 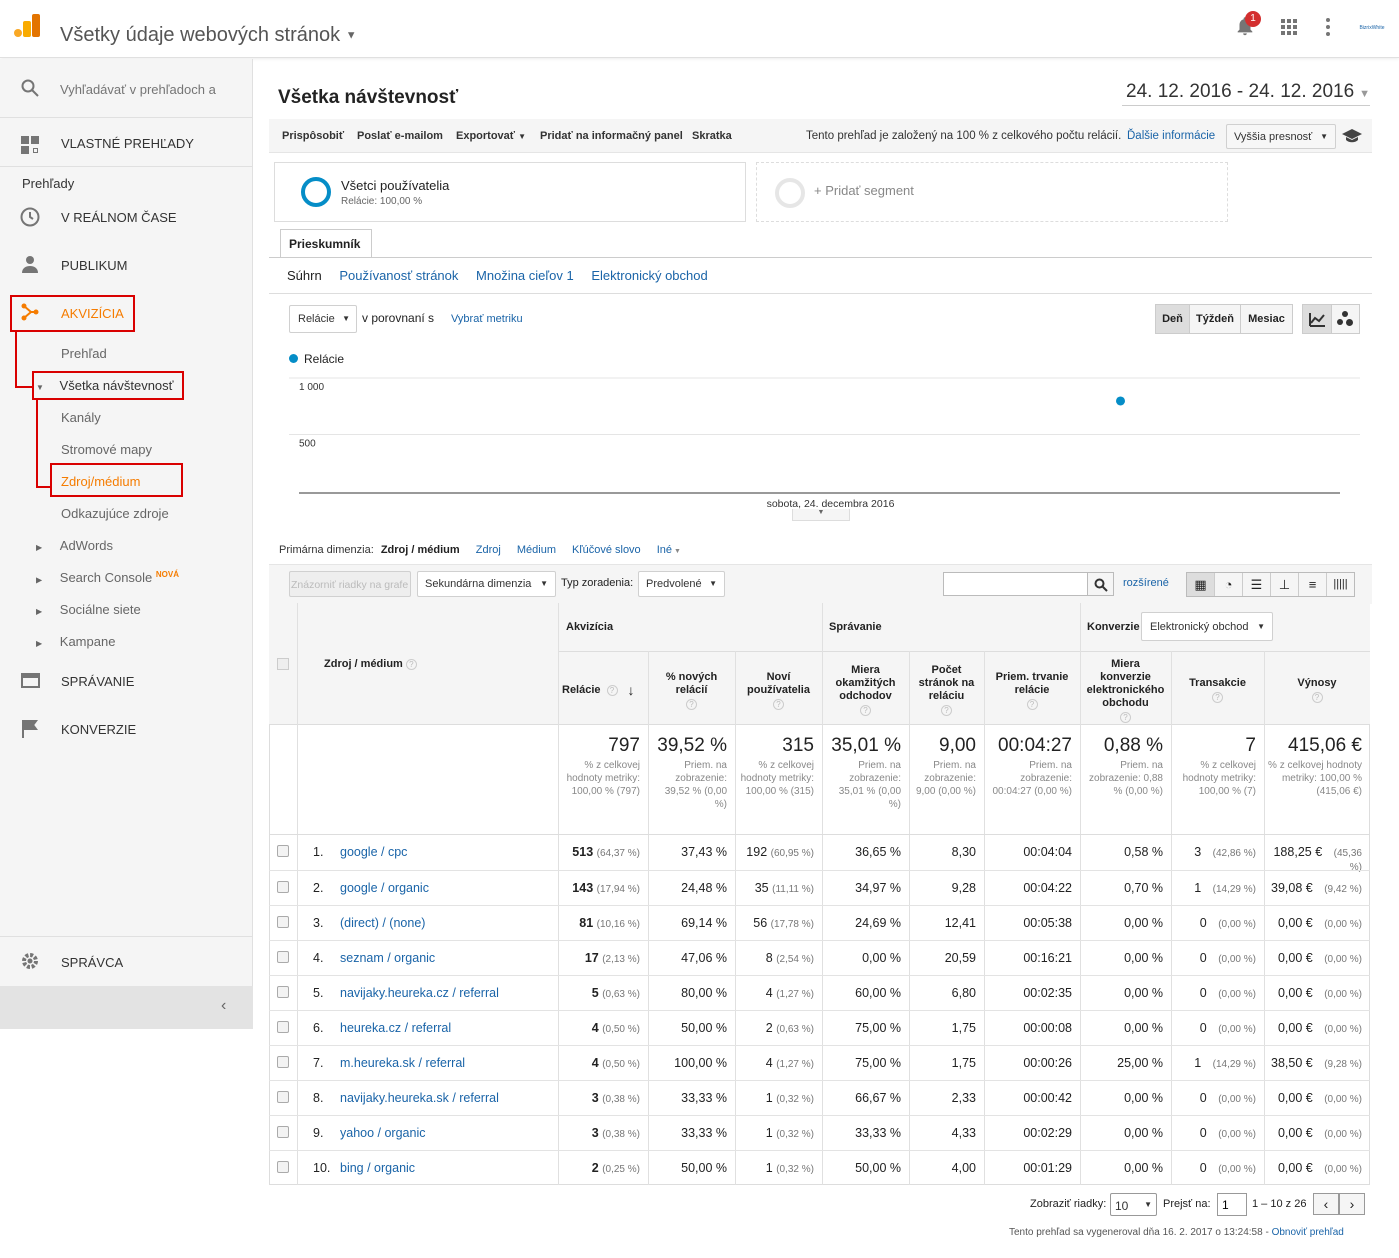 I want to click on column-header-avg-session-duration: Priem. trvanie relácie?, so click(x=1032, y=690).